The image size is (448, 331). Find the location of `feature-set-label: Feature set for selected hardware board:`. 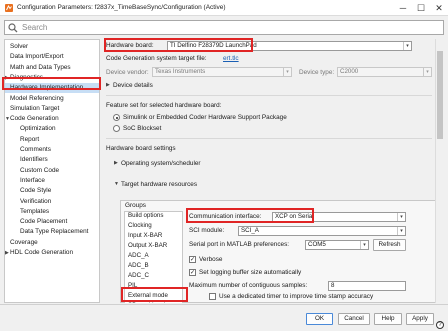

feature-set-label: Feature set for selected hardware board: is located at coordinates (164, 105).